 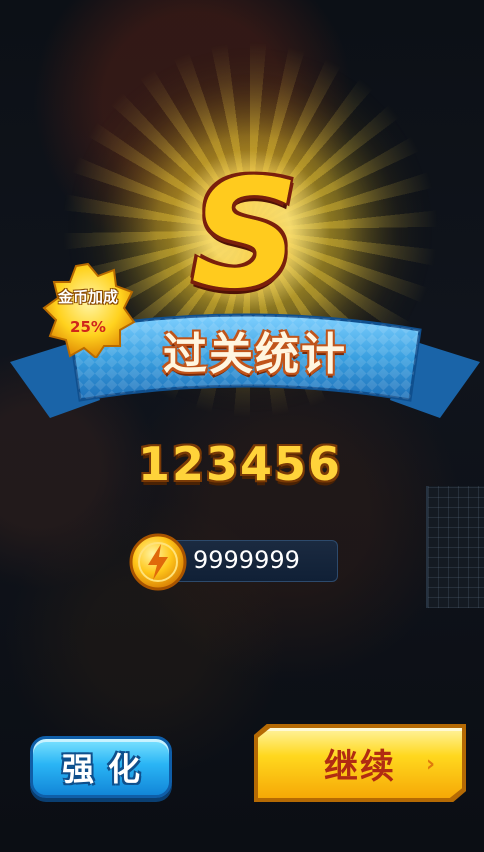 I want to click on strengthen-button: 强化, so click(x=101, y=767).